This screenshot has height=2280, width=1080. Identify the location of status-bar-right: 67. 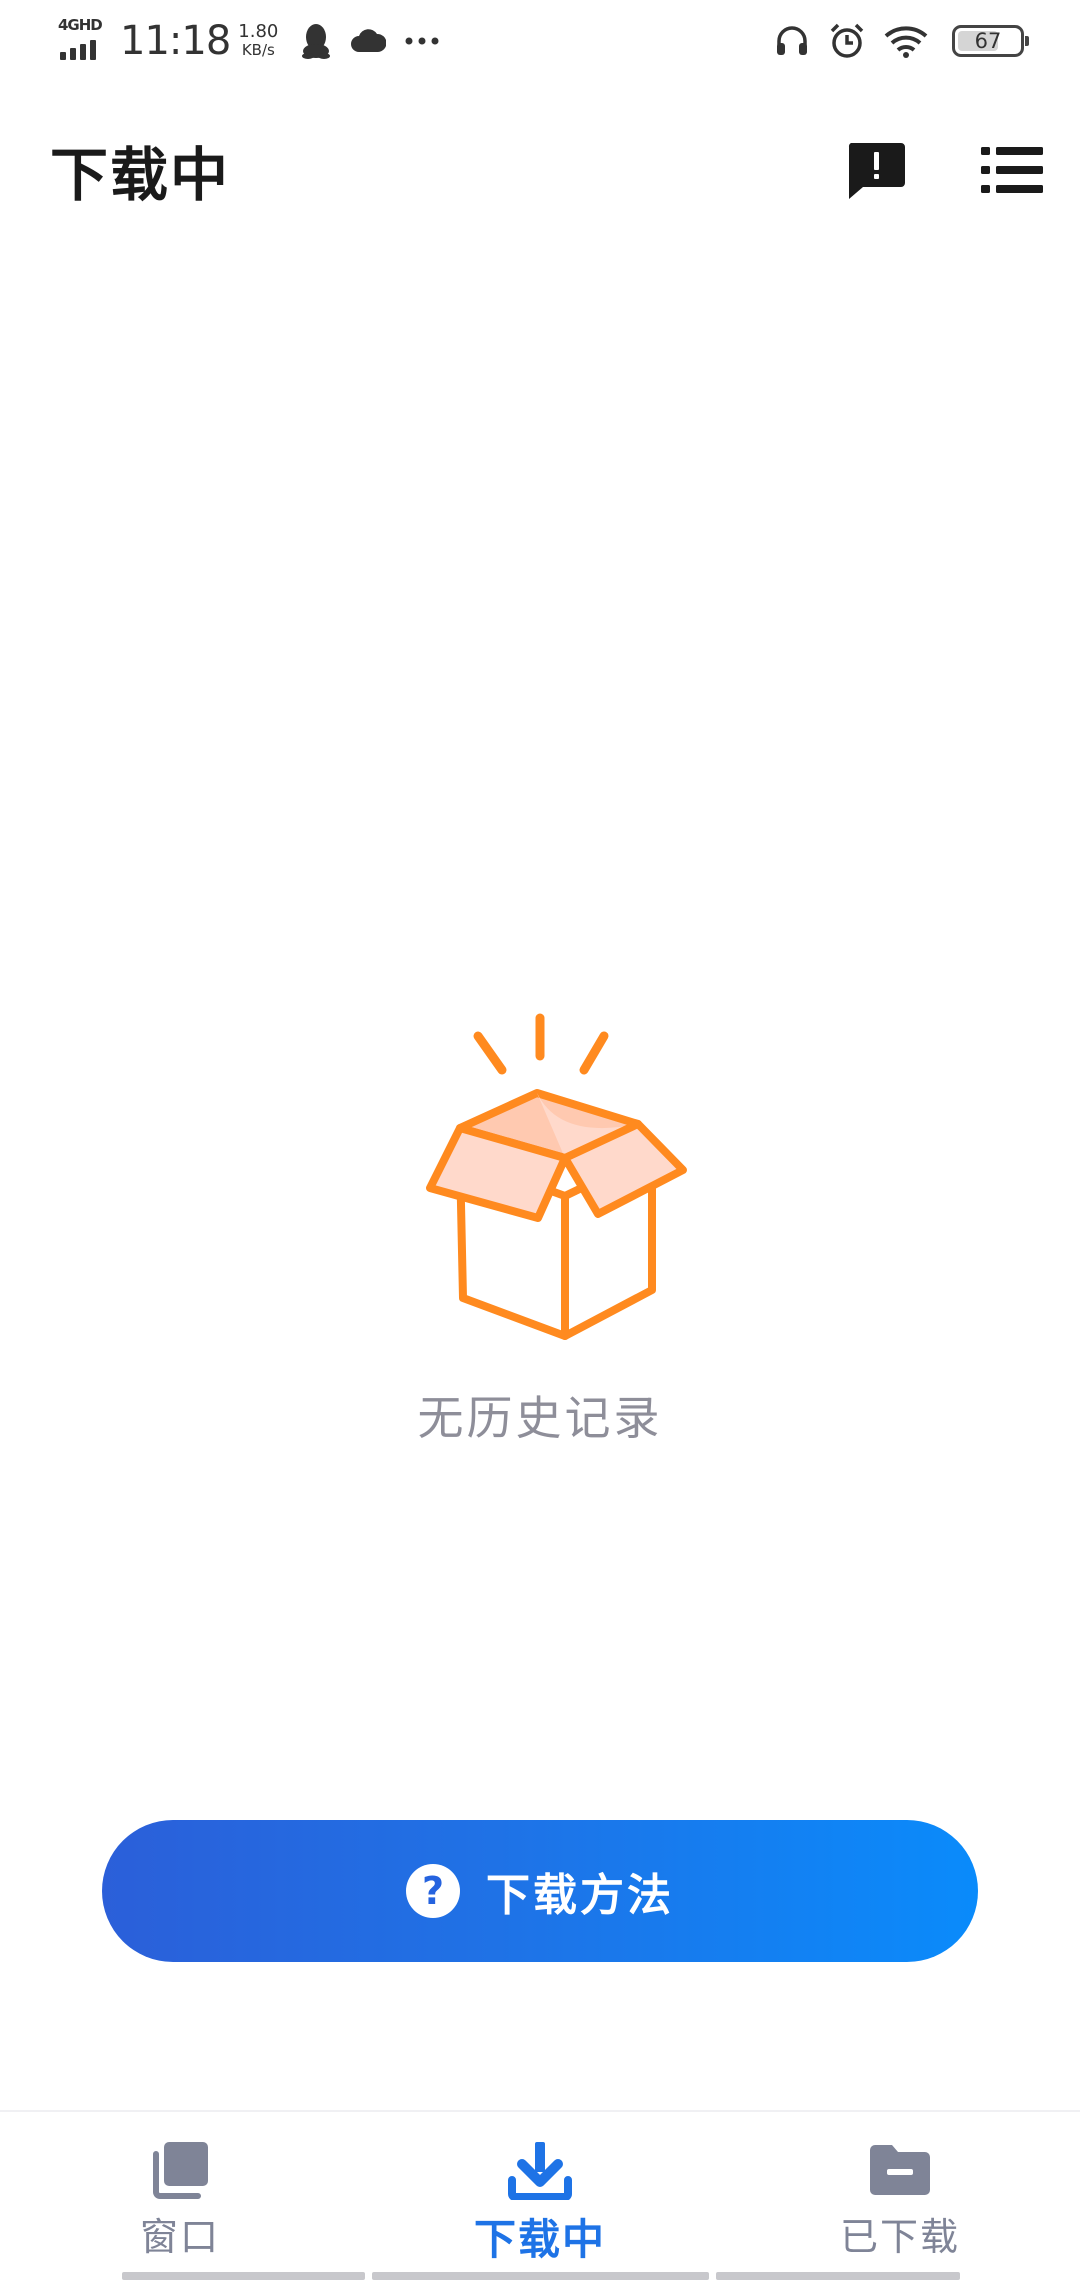
(901, 41).